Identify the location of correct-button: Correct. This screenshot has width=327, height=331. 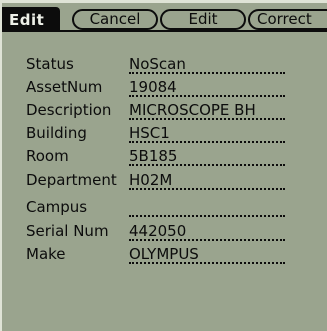
(287, 19).